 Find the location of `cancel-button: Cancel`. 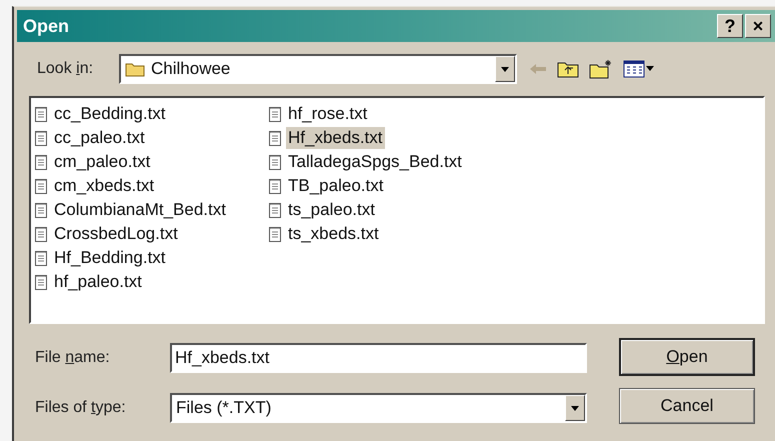

cancel-button: Cancel is located at coordinates (687, 406).